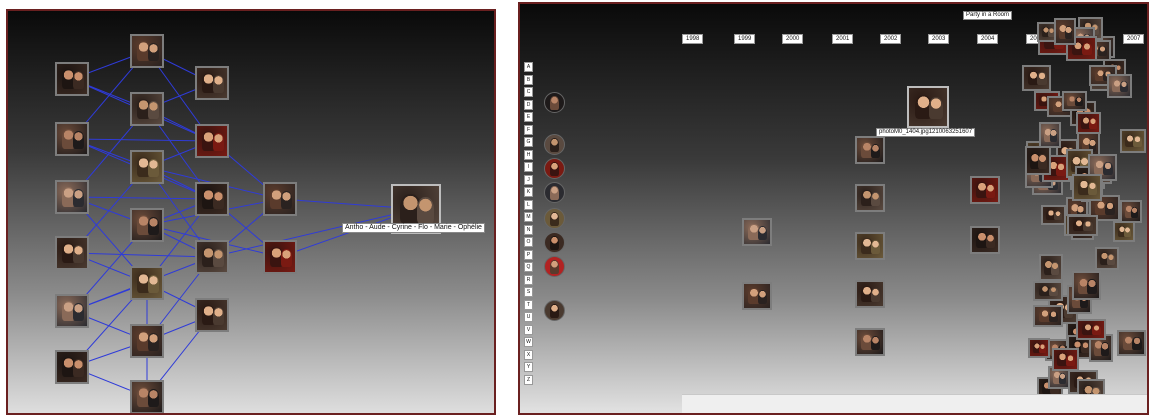 This screenshot has width=1149, height=417. I want to click on letter-index-f: F, so click(528, 129).